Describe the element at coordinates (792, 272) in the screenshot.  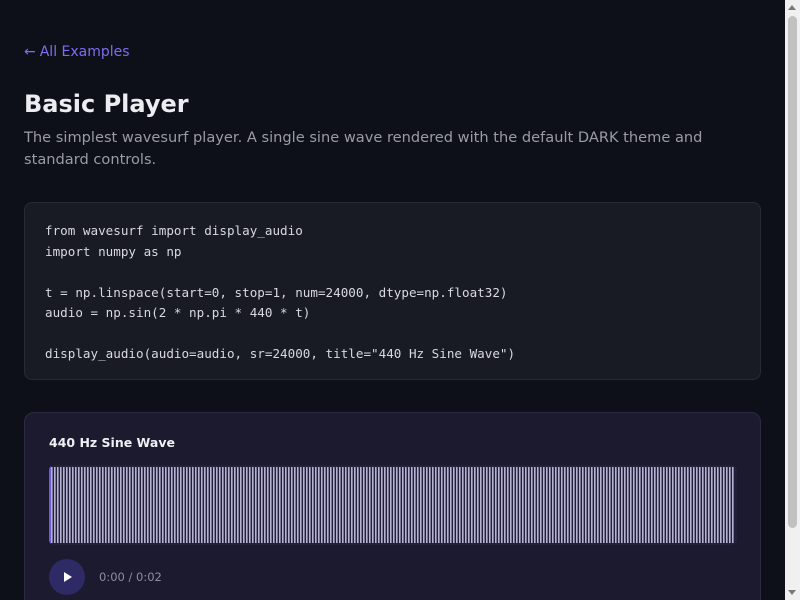
I see `scroll-thumb` at that location.